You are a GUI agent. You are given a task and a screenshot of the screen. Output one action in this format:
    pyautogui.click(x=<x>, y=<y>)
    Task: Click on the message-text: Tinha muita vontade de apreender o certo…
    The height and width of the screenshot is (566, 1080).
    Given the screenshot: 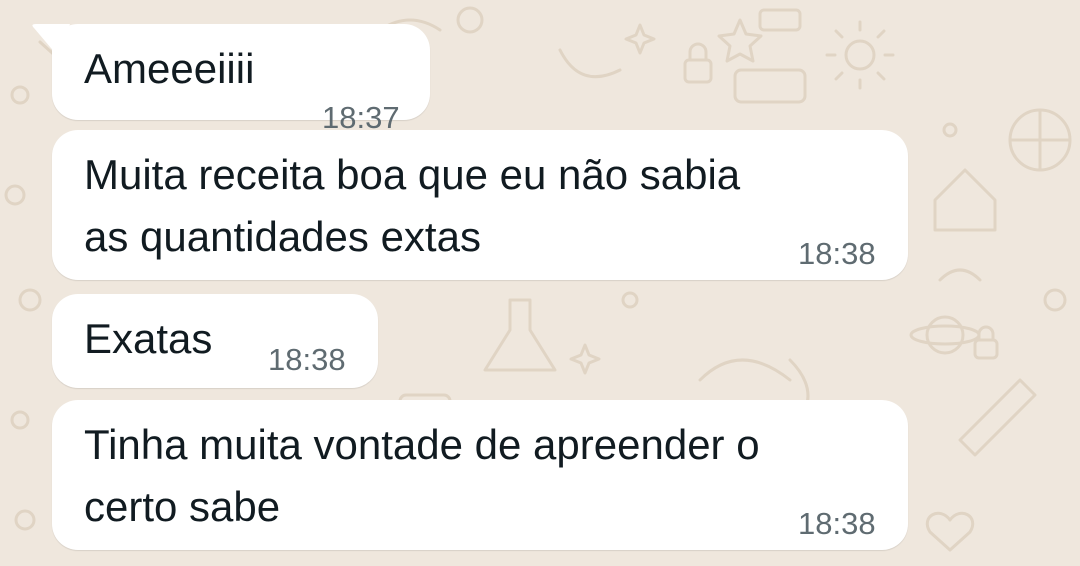 What is the action you would take?
    pyautogui.click(x=422, y=475)
    